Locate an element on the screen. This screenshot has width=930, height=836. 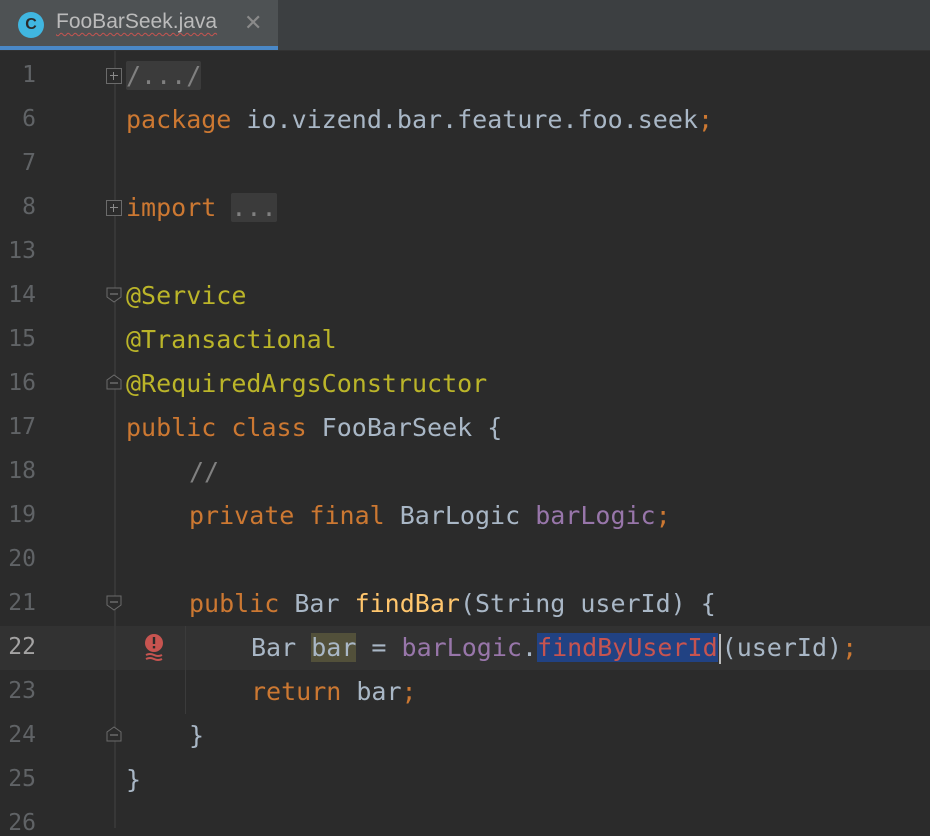
line-number: 24 is located at coordinates (22, 735).